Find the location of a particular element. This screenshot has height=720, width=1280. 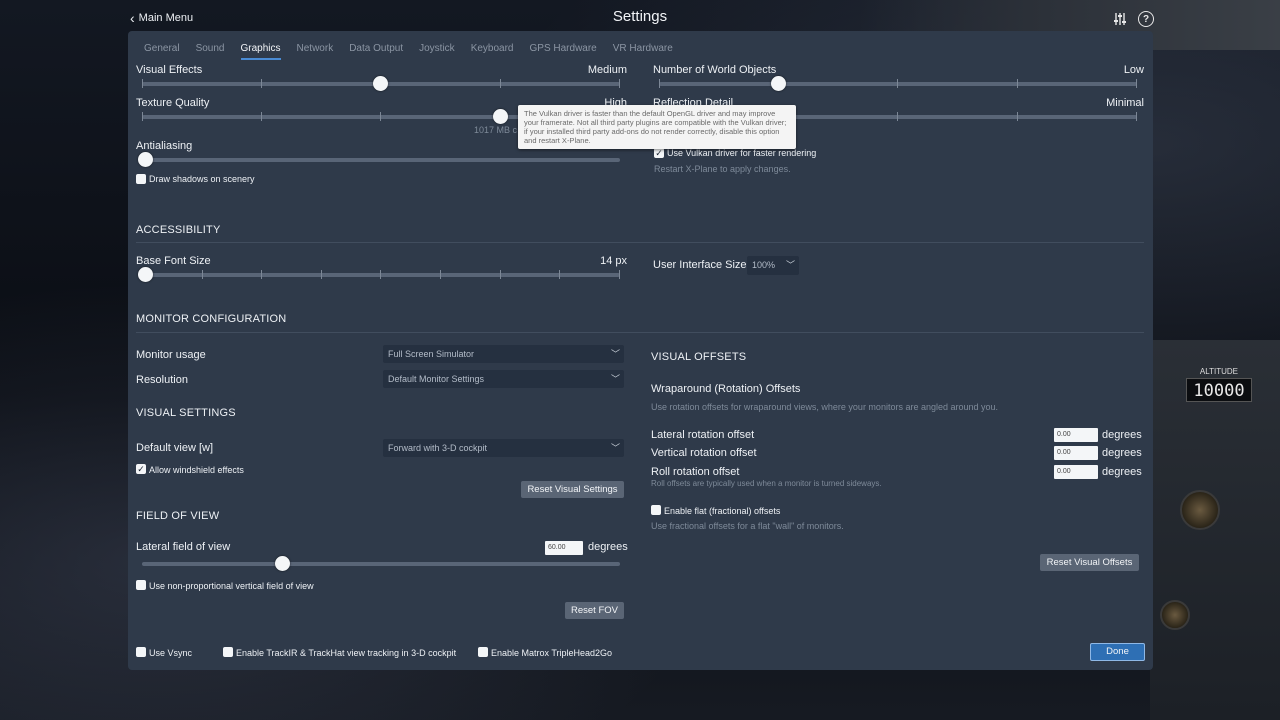

resolution-value: Default Monitor Settings is located at coordinates (436, 379).